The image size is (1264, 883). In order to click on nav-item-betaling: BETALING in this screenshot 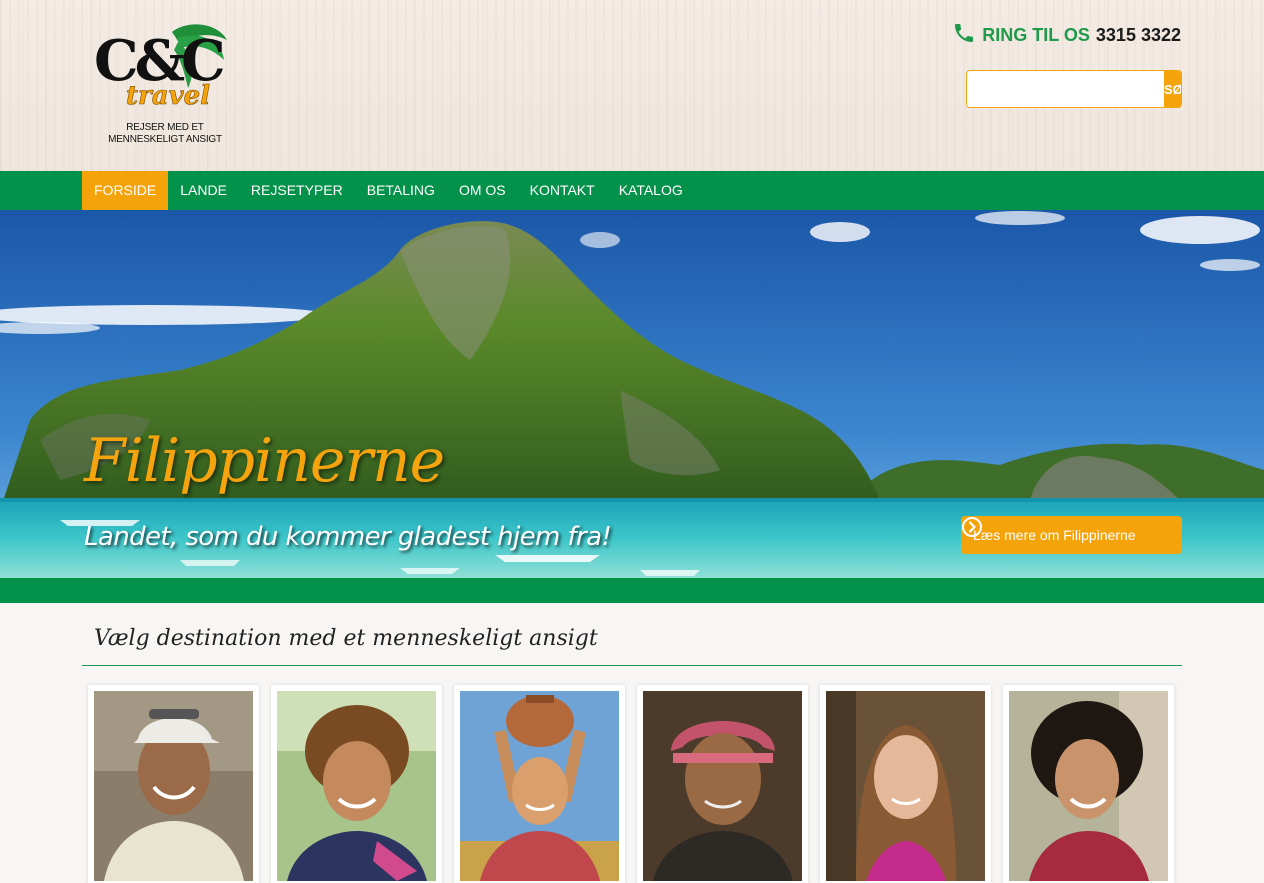, I will do `click(401, 190)`.